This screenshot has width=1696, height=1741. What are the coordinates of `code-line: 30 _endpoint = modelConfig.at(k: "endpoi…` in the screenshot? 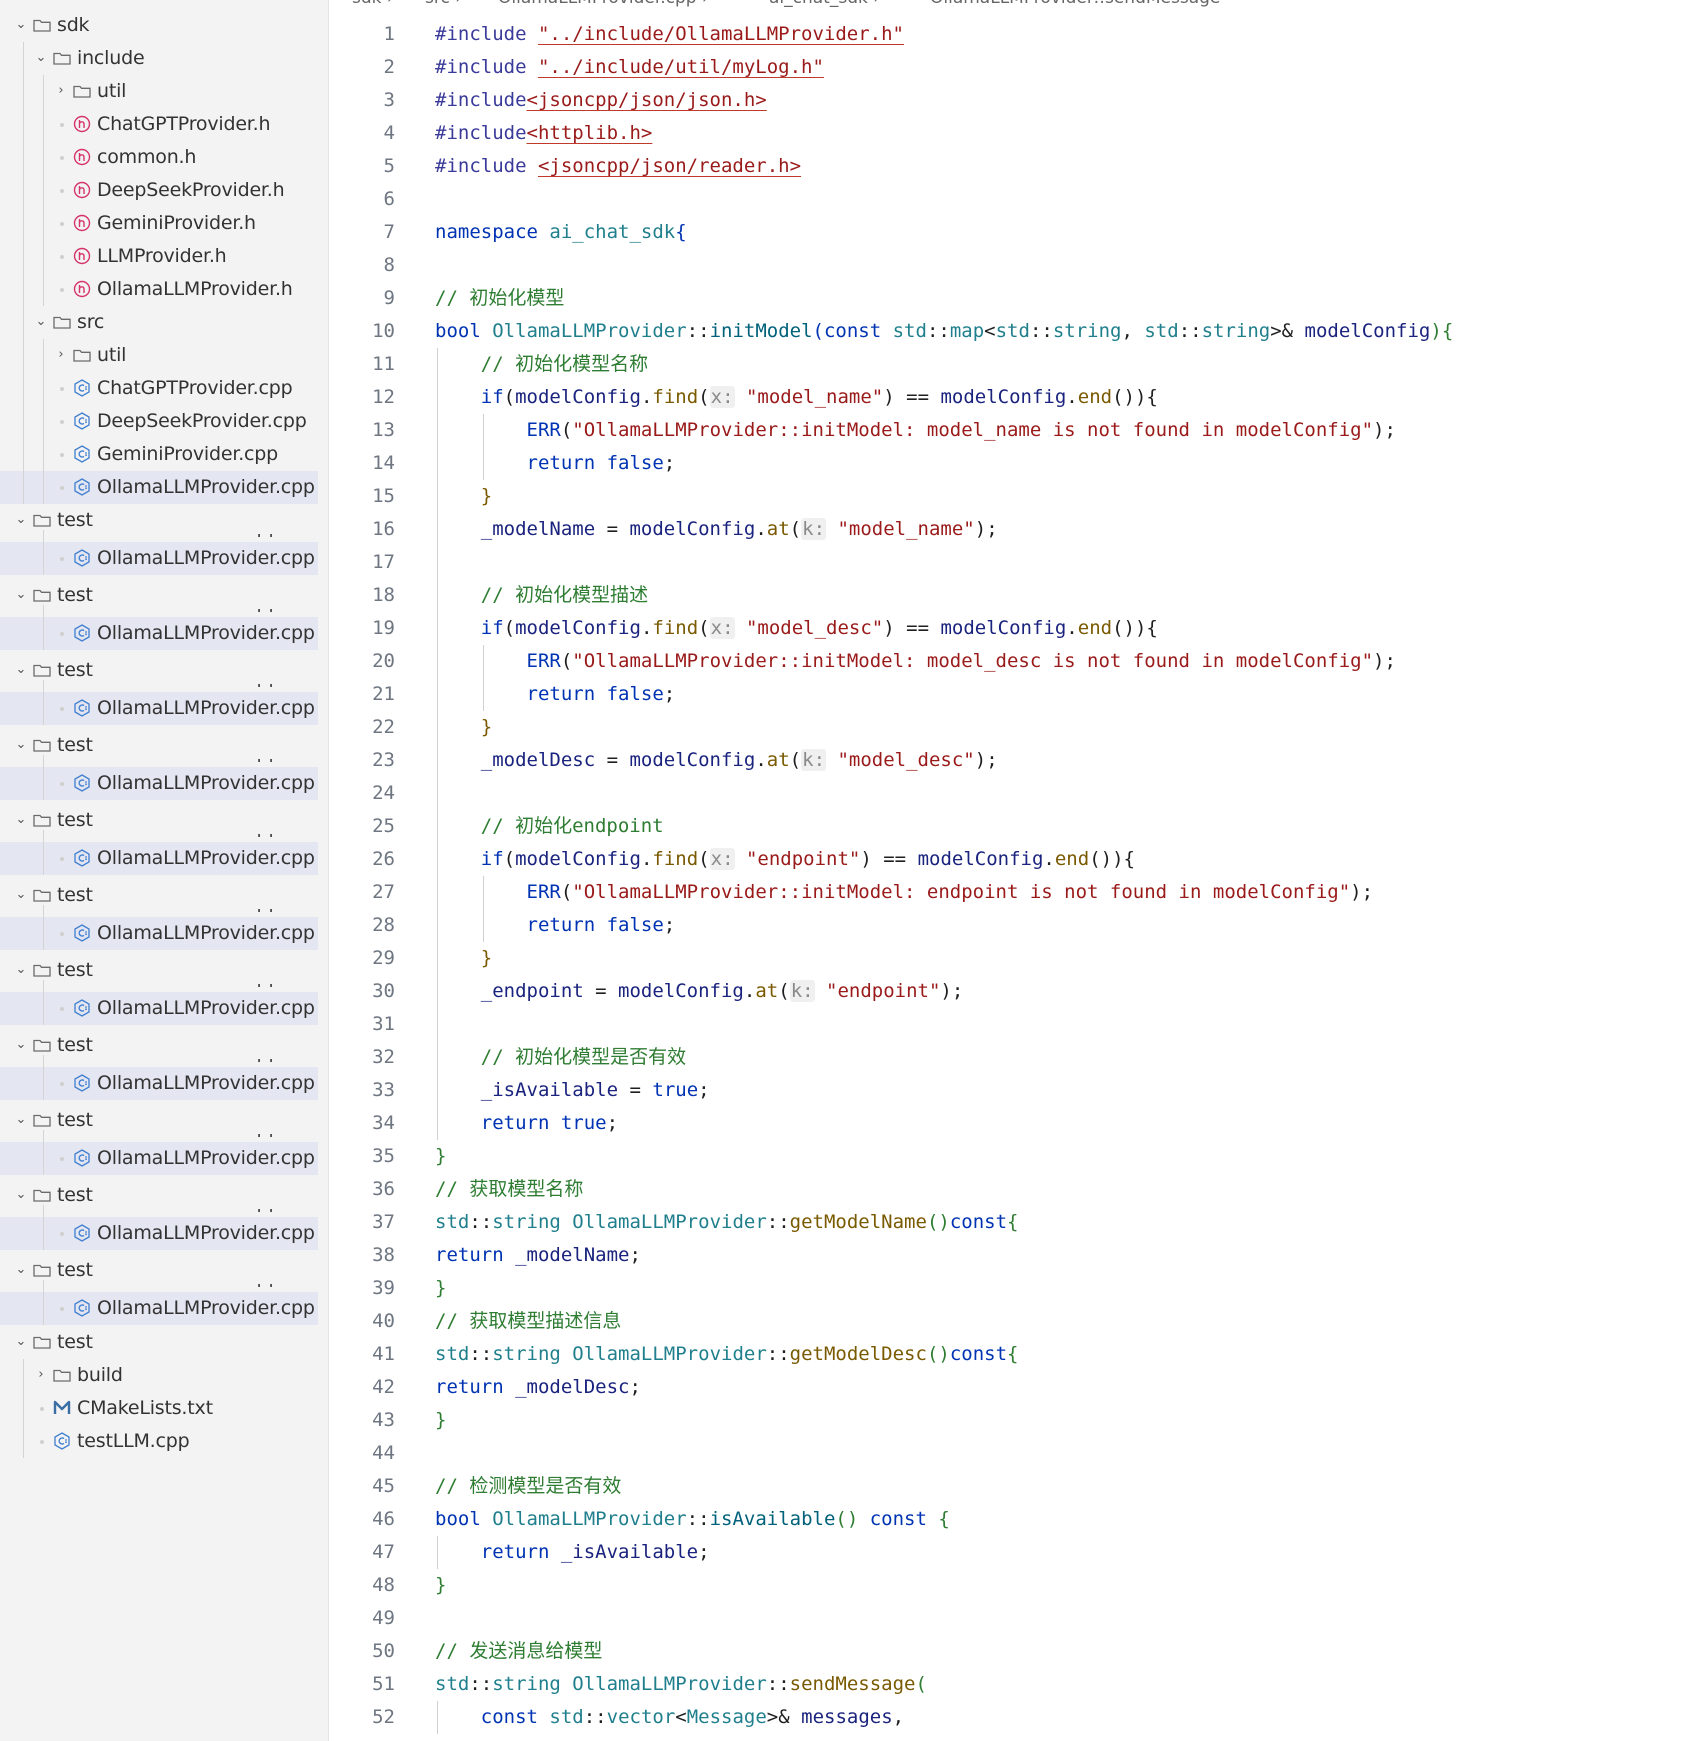 It's located at (1012, 991).